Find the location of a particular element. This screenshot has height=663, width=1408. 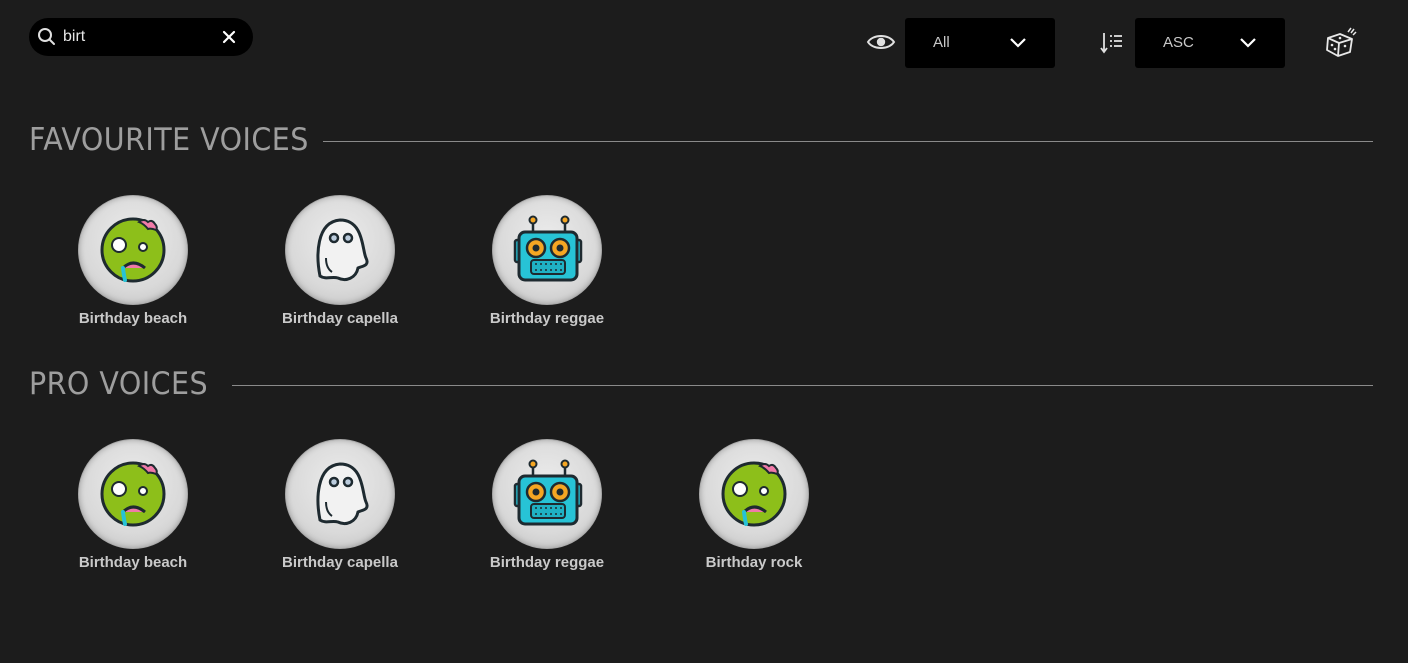

visibility-filter-dropdown: All is located at coordinates (980, 43).